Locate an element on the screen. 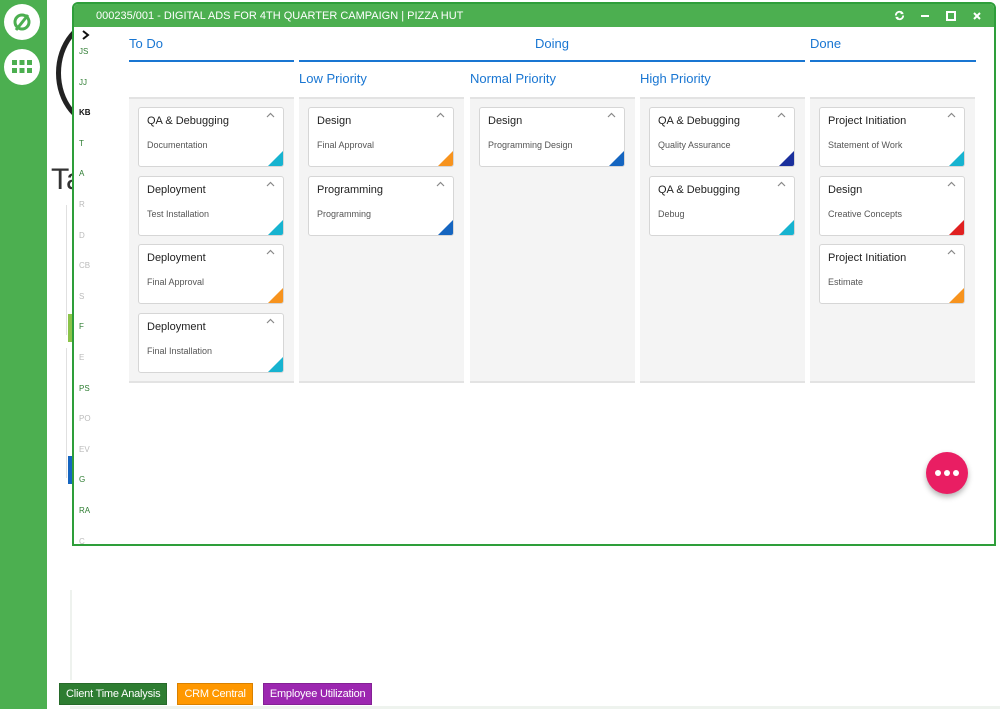 The height and width of the screenshot is (709, 1000). task-card: Project Initiation Estimate is located at coordinates (892, 274).